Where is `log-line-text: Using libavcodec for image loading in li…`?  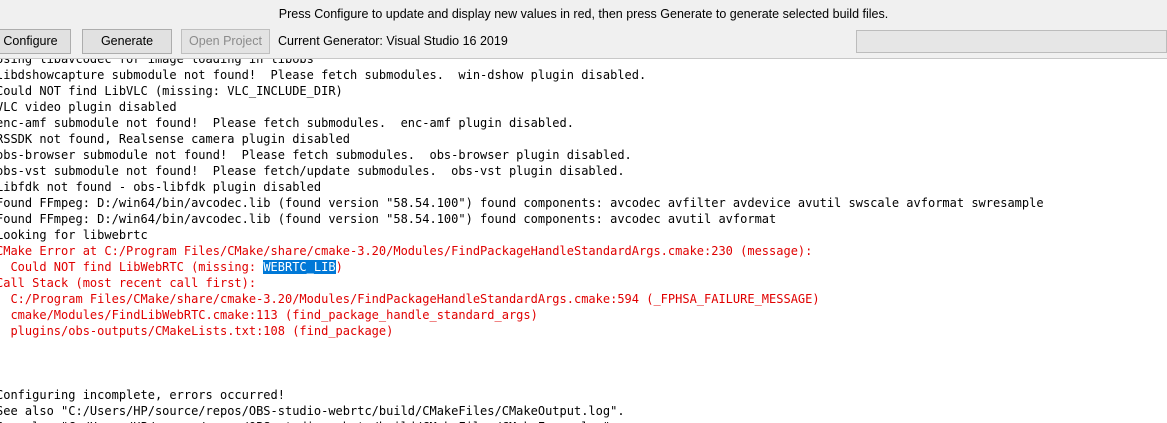 log-line-text: Using libavcodec for image loading in li… is located at coordinates (157, 62).